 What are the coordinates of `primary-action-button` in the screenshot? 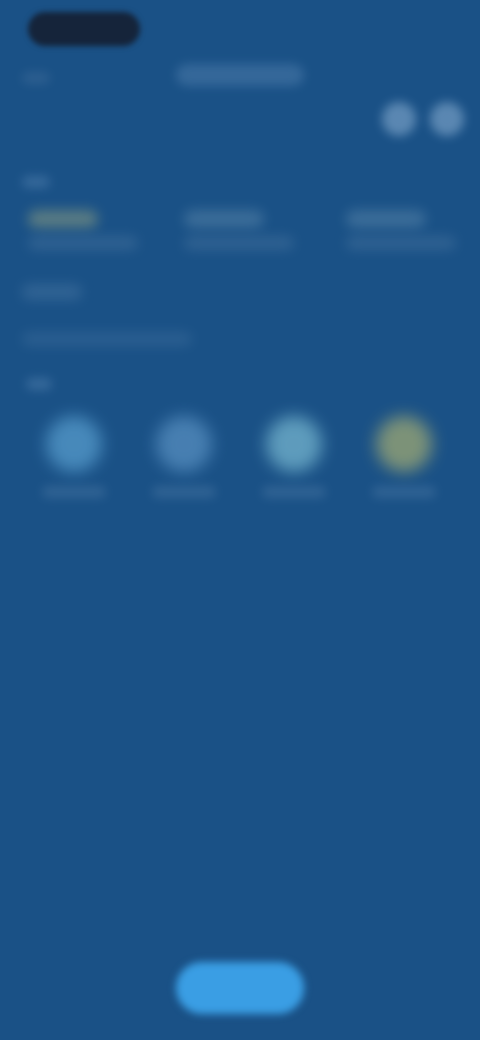 It's located at (240, 988).